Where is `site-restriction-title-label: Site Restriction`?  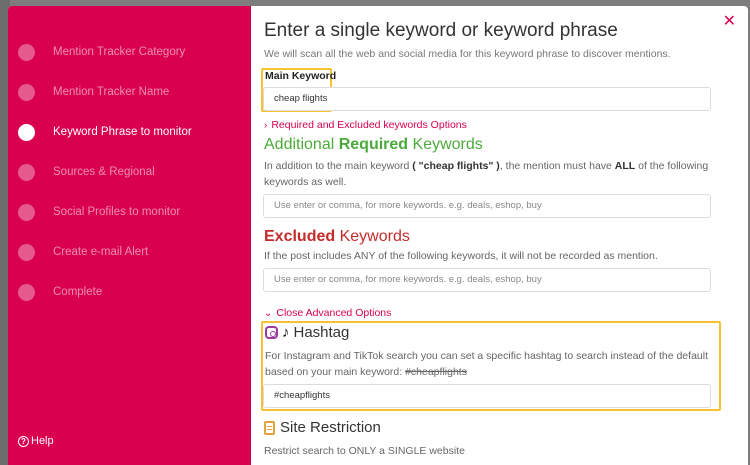
site-restriction-title-label: Site Restriction is located at coordinates (330, 427).